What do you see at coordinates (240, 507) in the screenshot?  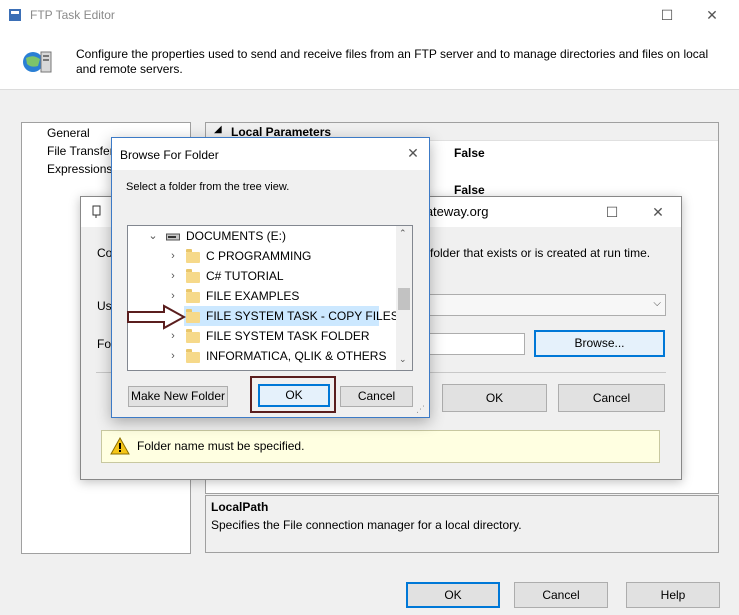 I see `property-name: LocalPath` at bounding box center [240, 507].